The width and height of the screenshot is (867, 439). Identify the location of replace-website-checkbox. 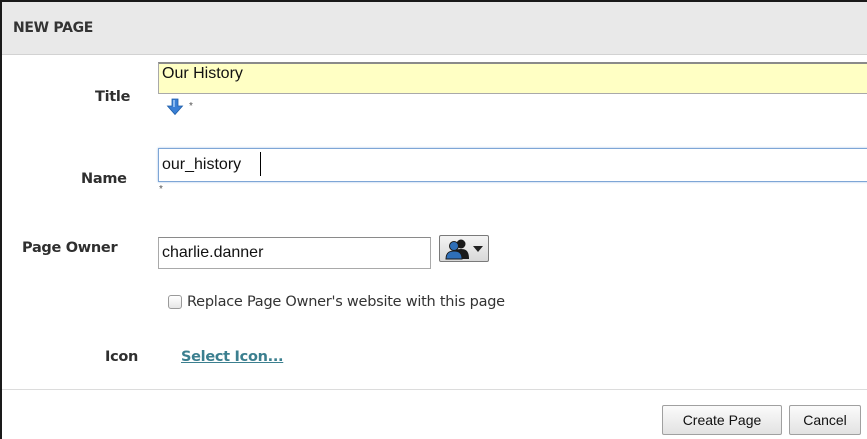
(175, 302).